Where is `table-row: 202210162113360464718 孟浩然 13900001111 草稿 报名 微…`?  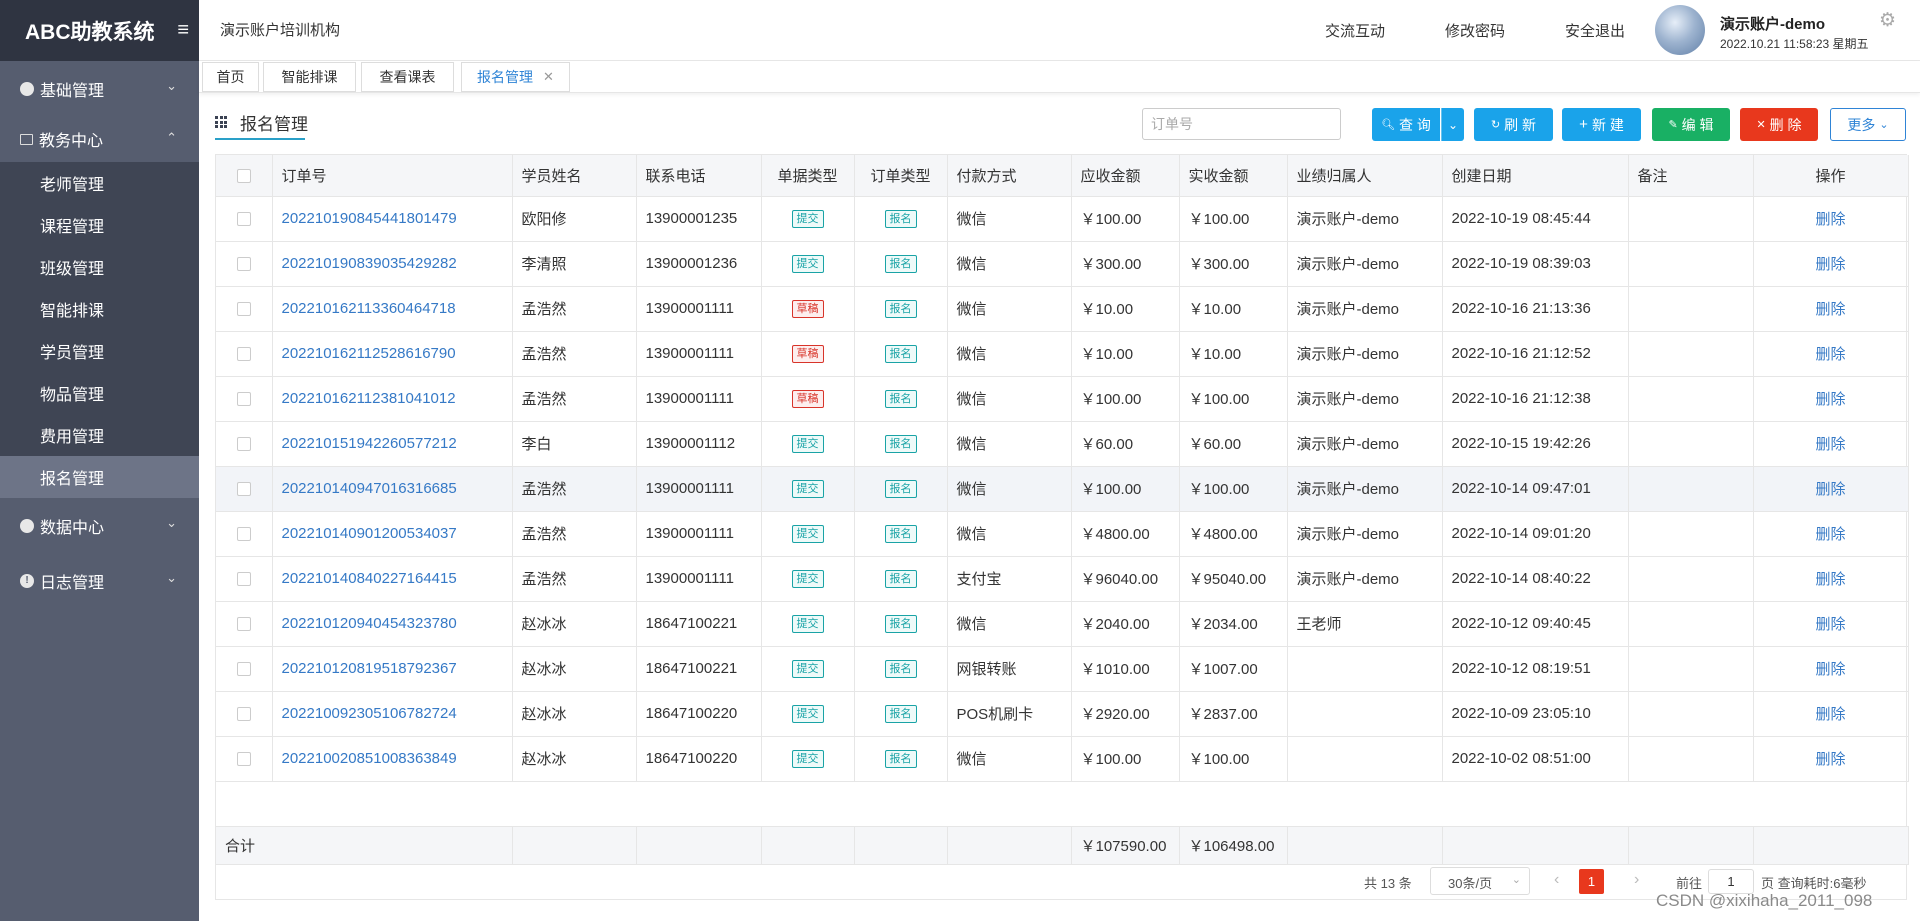
table-row: 202210162113360464718 孟浩然 13900001111 草稿 报名 微… is located at coordinates (1062, 309).